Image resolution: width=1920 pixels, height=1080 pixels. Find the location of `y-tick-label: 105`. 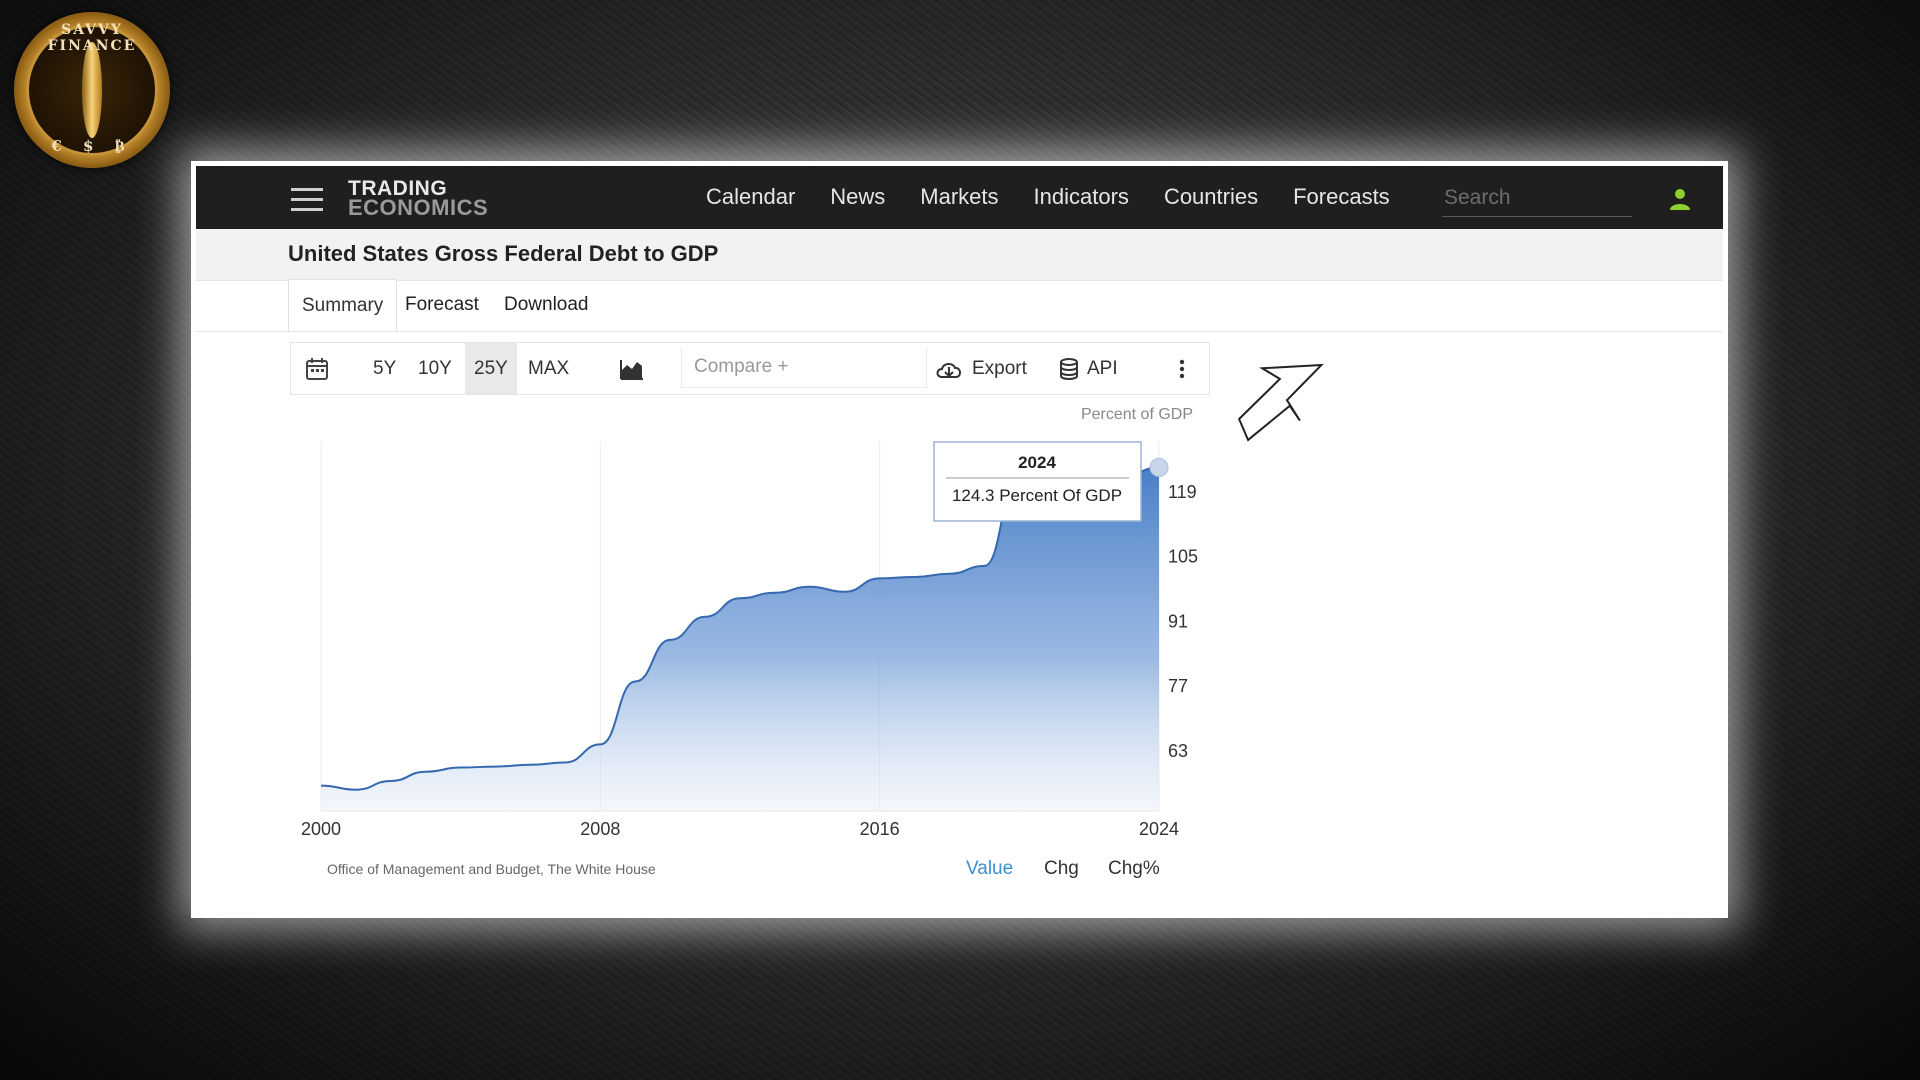

y-tick-label: 105 is located at coordinates (1183, 557).